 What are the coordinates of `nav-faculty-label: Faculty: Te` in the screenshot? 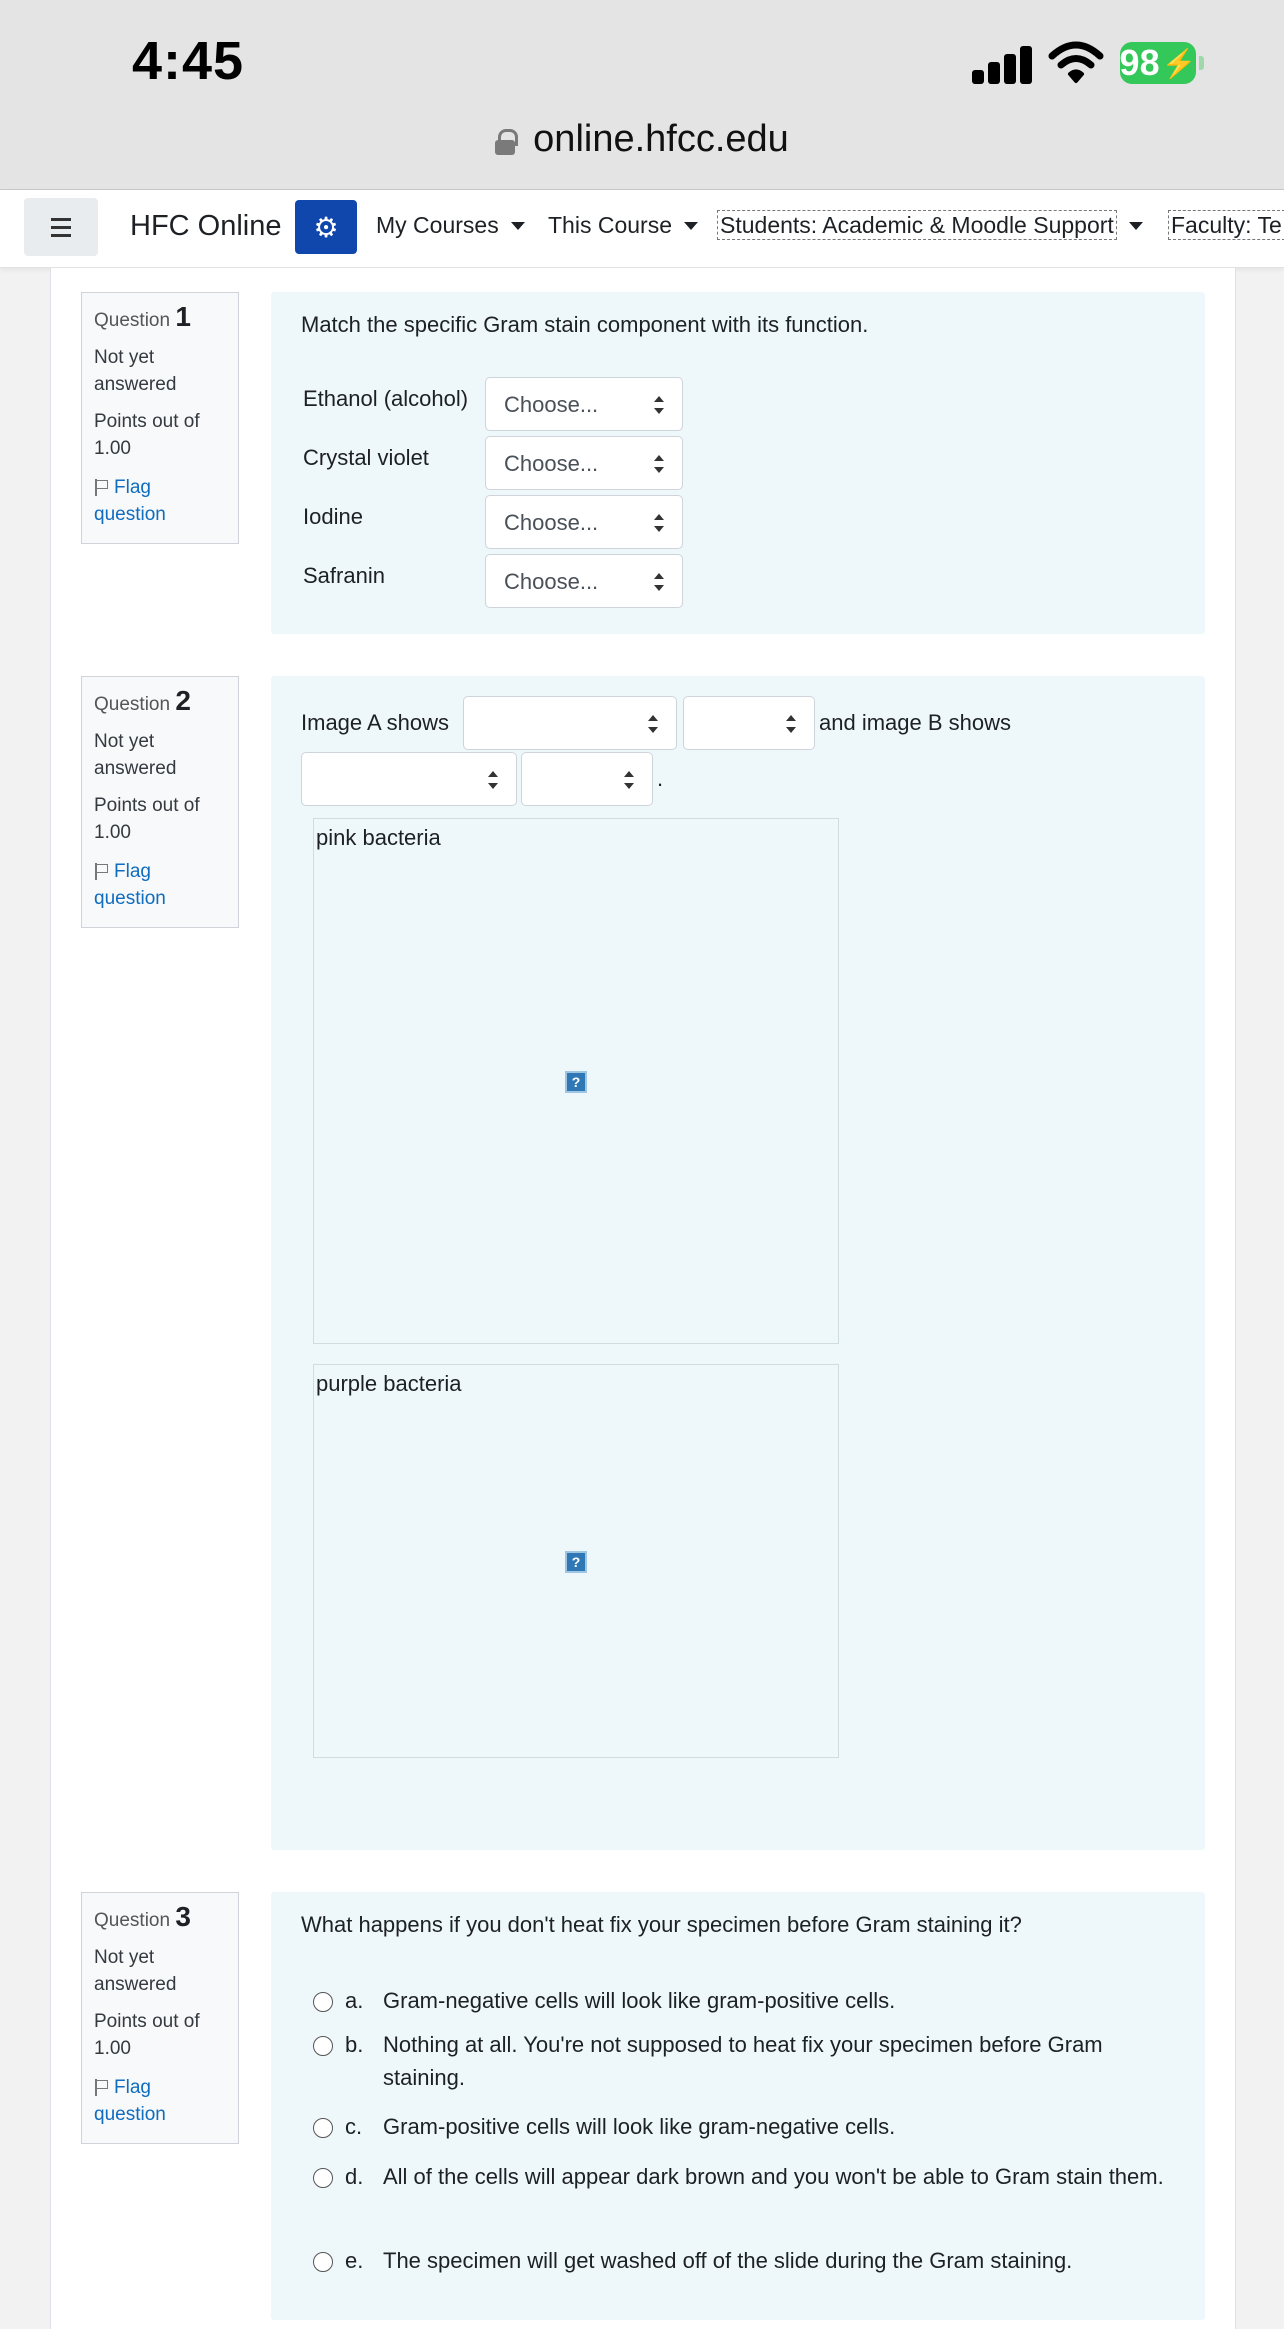 It's located at (1226, 225).